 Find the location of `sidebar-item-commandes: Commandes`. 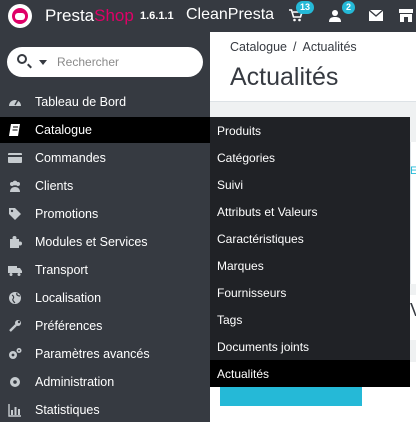

sidebar-item-commandes: Commandes is located at coordinates (105, 158).